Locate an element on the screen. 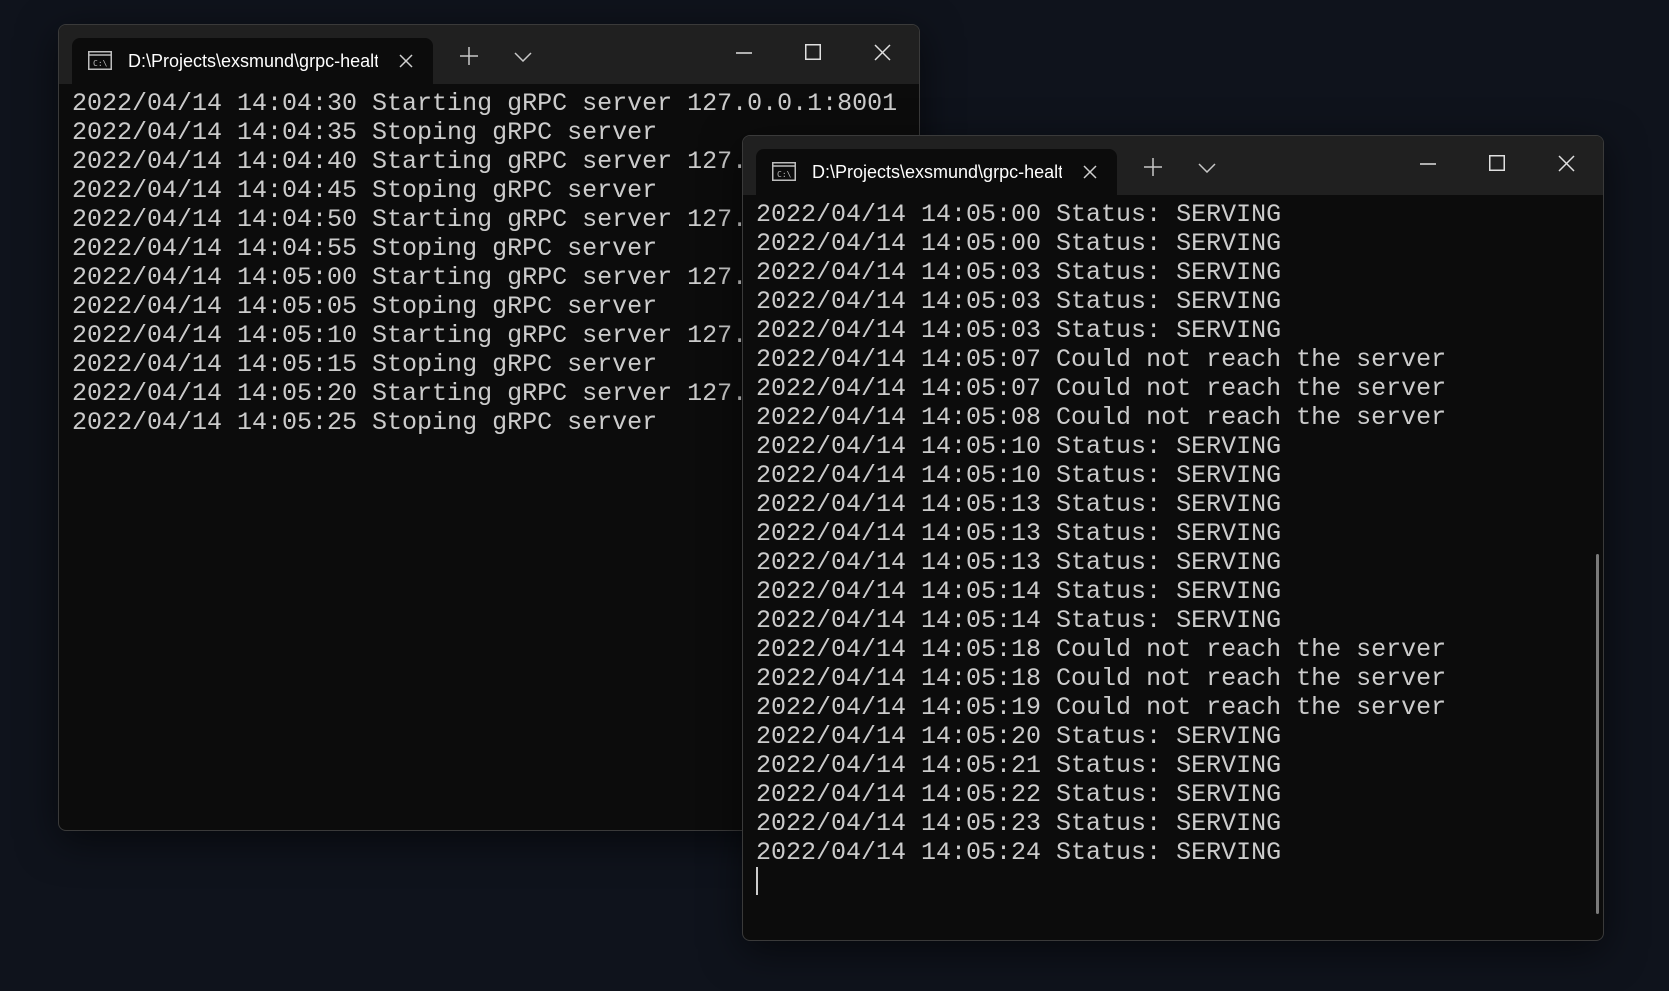 This screenshot has width=1669, height=991. prompt-line is located at coordinates (1173, 881).